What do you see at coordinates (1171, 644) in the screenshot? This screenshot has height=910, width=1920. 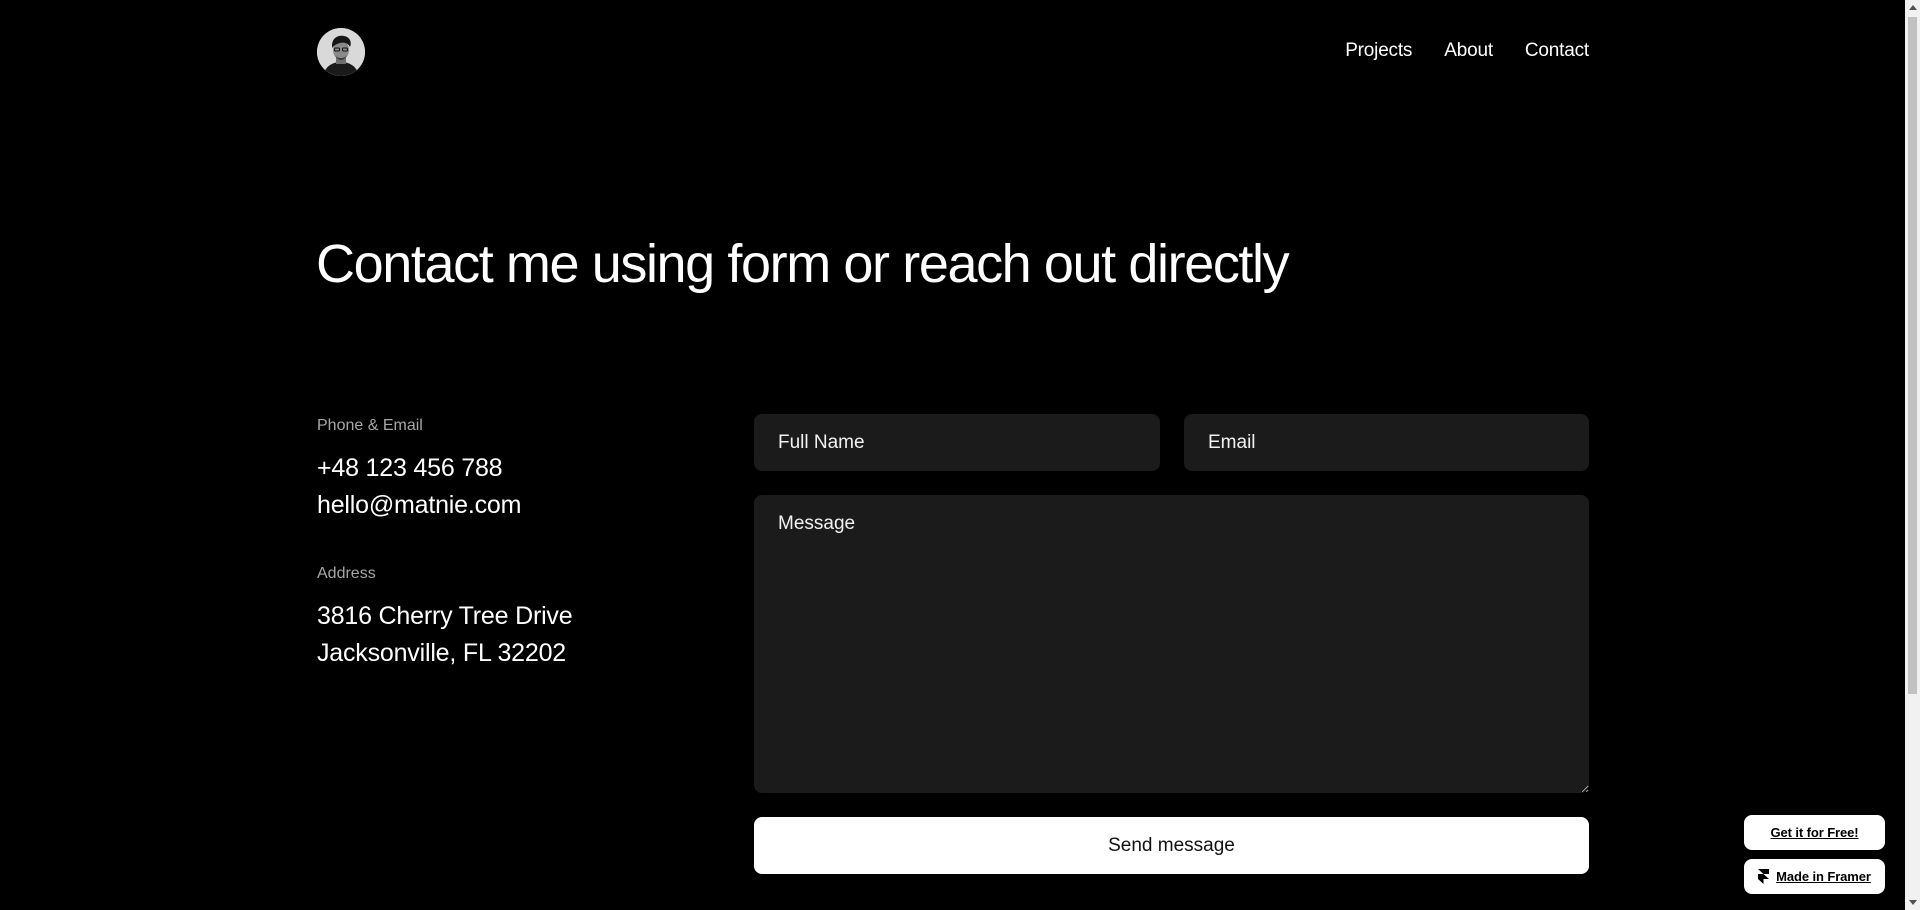 I see `message-textarea` at bounding box center [1171, 644].